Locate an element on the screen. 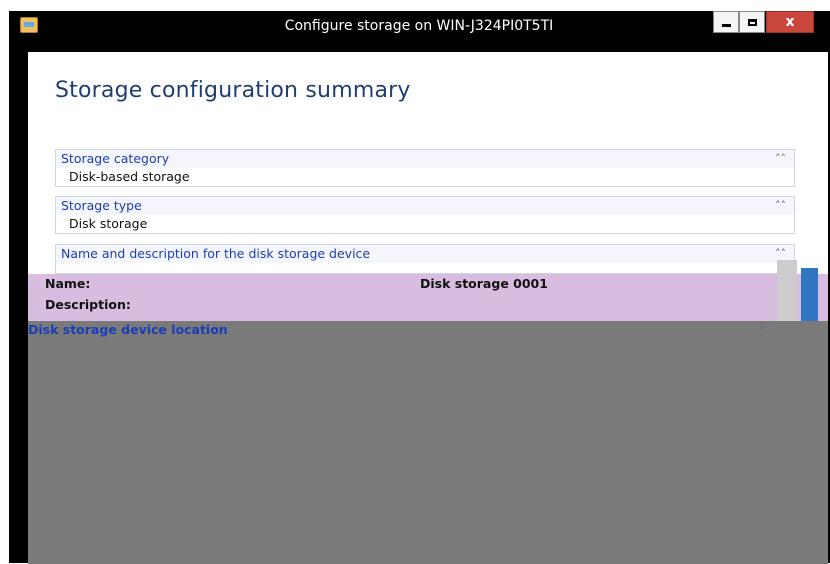  details-band: Name: Disk storage 0001 Description: is located at coordinates (428, 300).